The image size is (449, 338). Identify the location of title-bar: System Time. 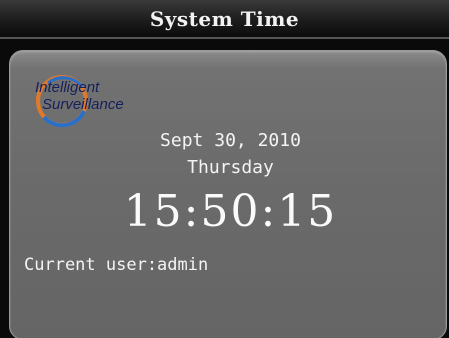
(224, 19).